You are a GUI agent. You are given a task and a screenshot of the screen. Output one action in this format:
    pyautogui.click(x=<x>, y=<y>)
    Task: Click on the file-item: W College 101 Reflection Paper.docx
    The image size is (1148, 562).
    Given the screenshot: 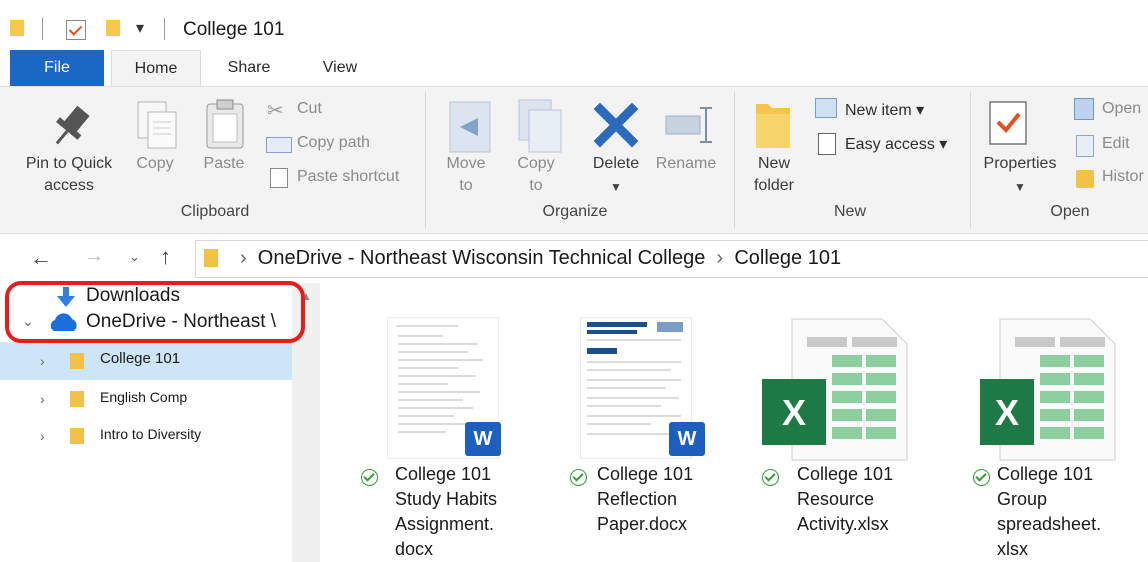 What is the action you would take?
    pyautogui.click(x=665, y=431)
    